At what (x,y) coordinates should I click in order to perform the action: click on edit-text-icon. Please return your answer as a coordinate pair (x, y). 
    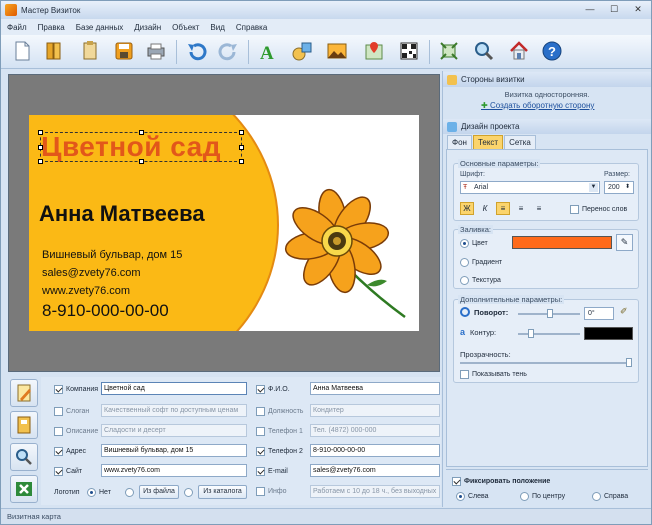
    Looking at the image, I should click on (24, 393).